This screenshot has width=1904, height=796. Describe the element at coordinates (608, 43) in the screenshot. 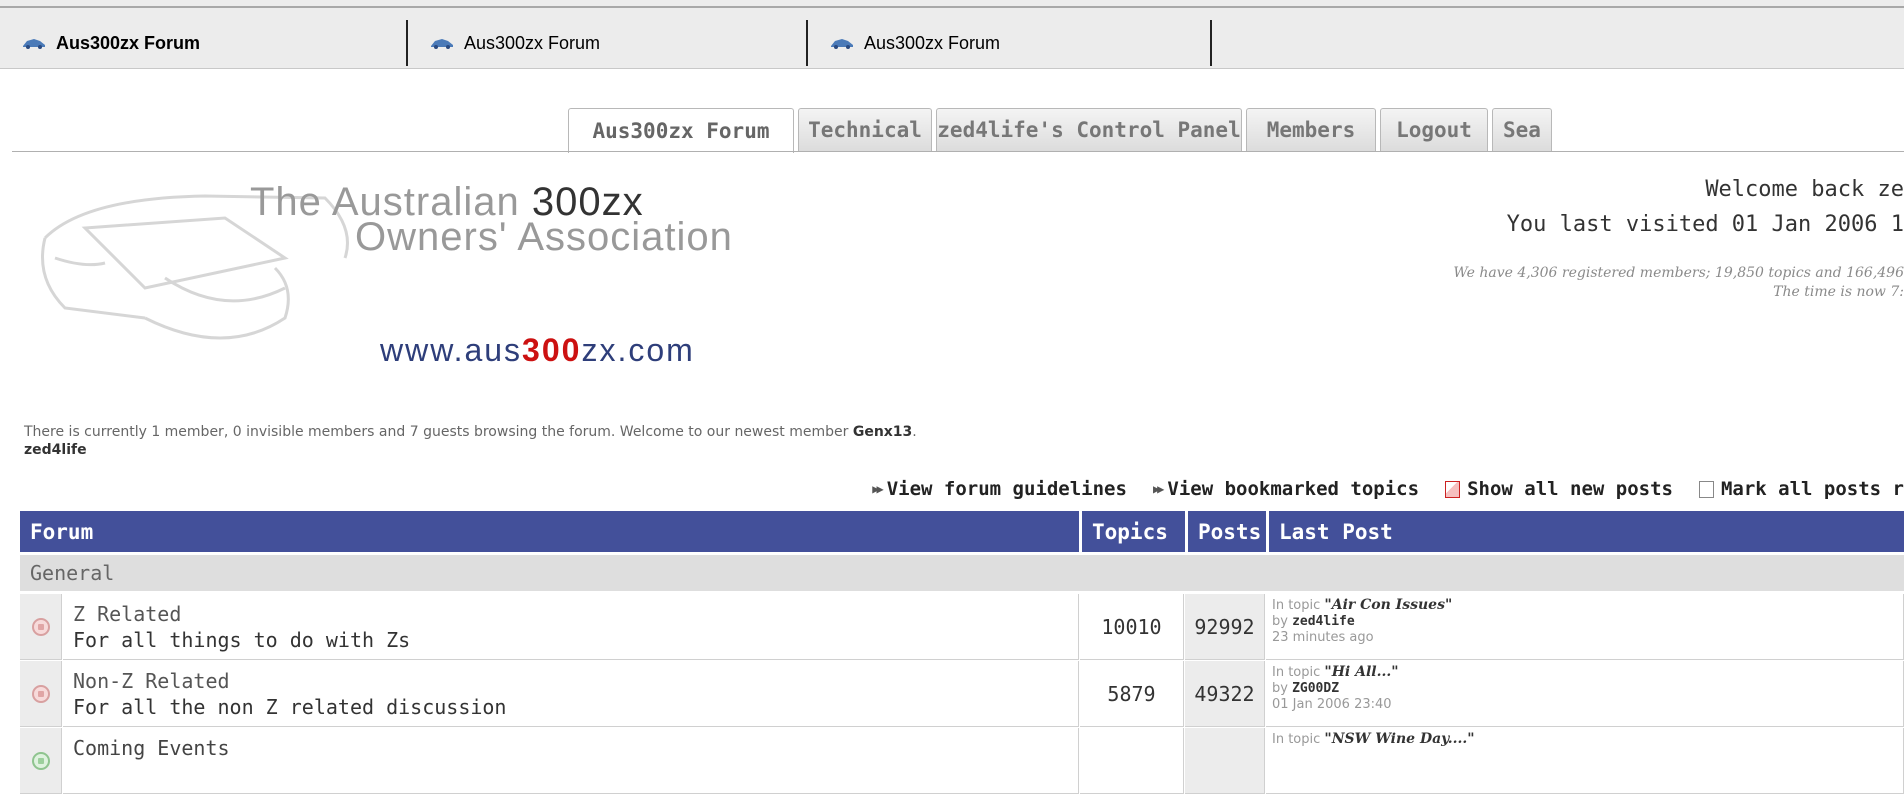

I see `browser-tab-2: Aus300zx Forum` at that location.